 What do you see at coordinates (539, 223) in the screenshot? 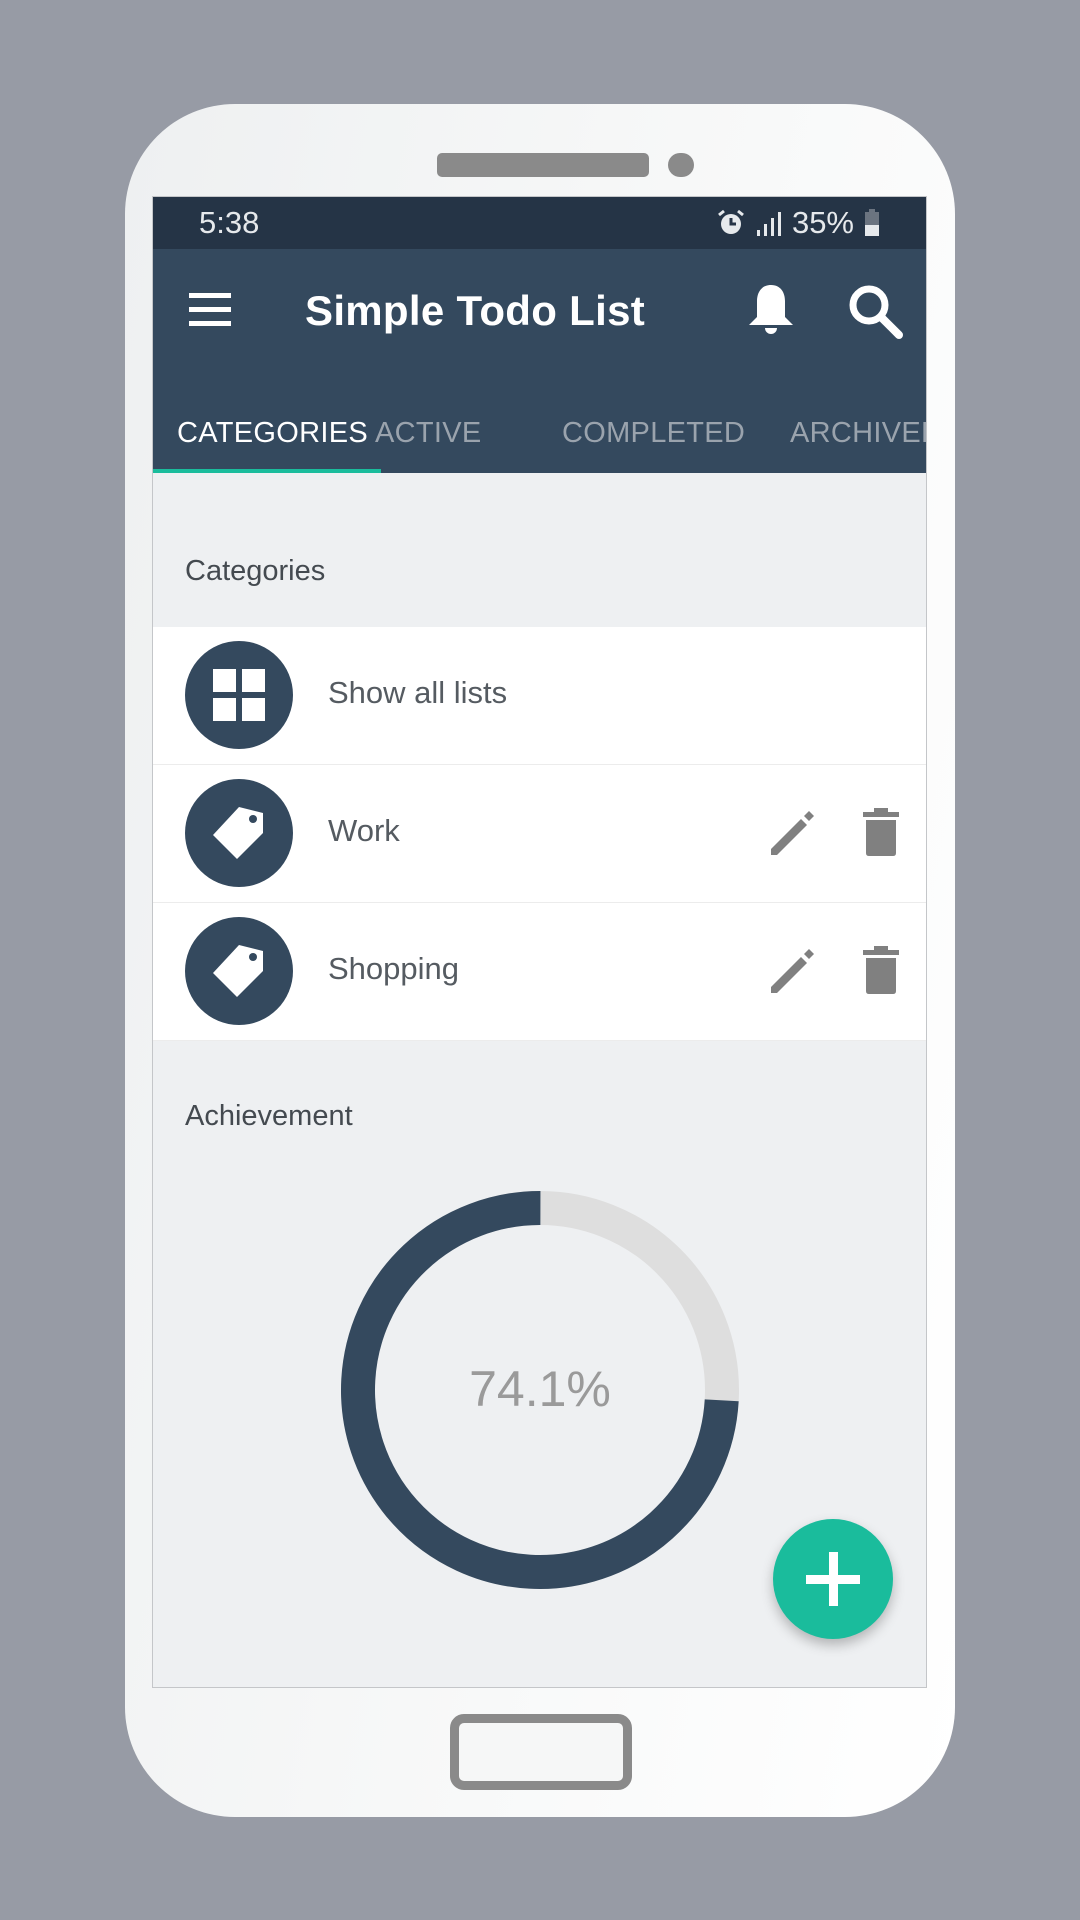
I see `status-bar: 5:38 35%` at bounding box center [539, 223].